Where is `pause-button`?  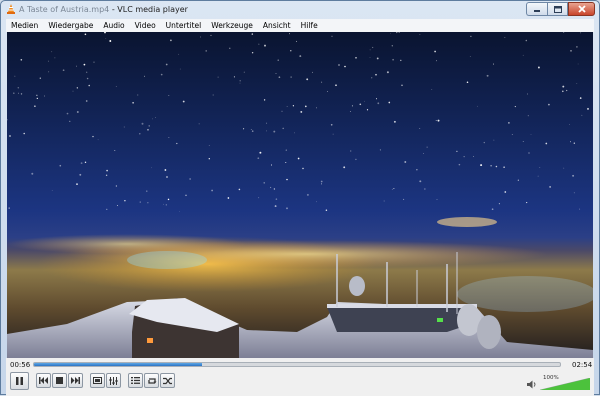 pause-button is located at coordinates (19, 381).